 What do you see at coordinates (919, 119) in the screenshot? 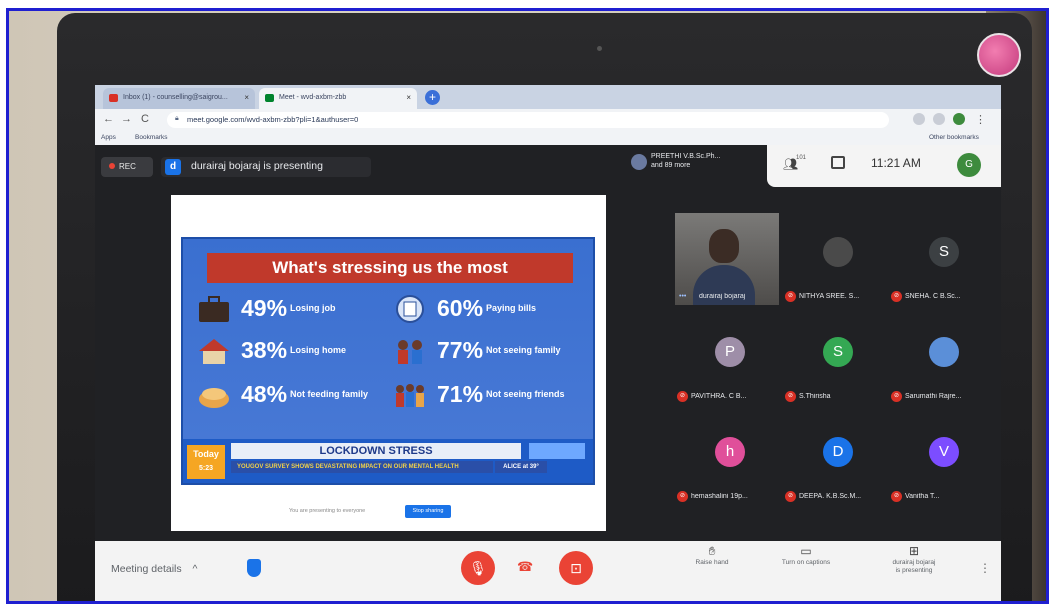
I see `extension-icon` at bounding box center [919, 119].